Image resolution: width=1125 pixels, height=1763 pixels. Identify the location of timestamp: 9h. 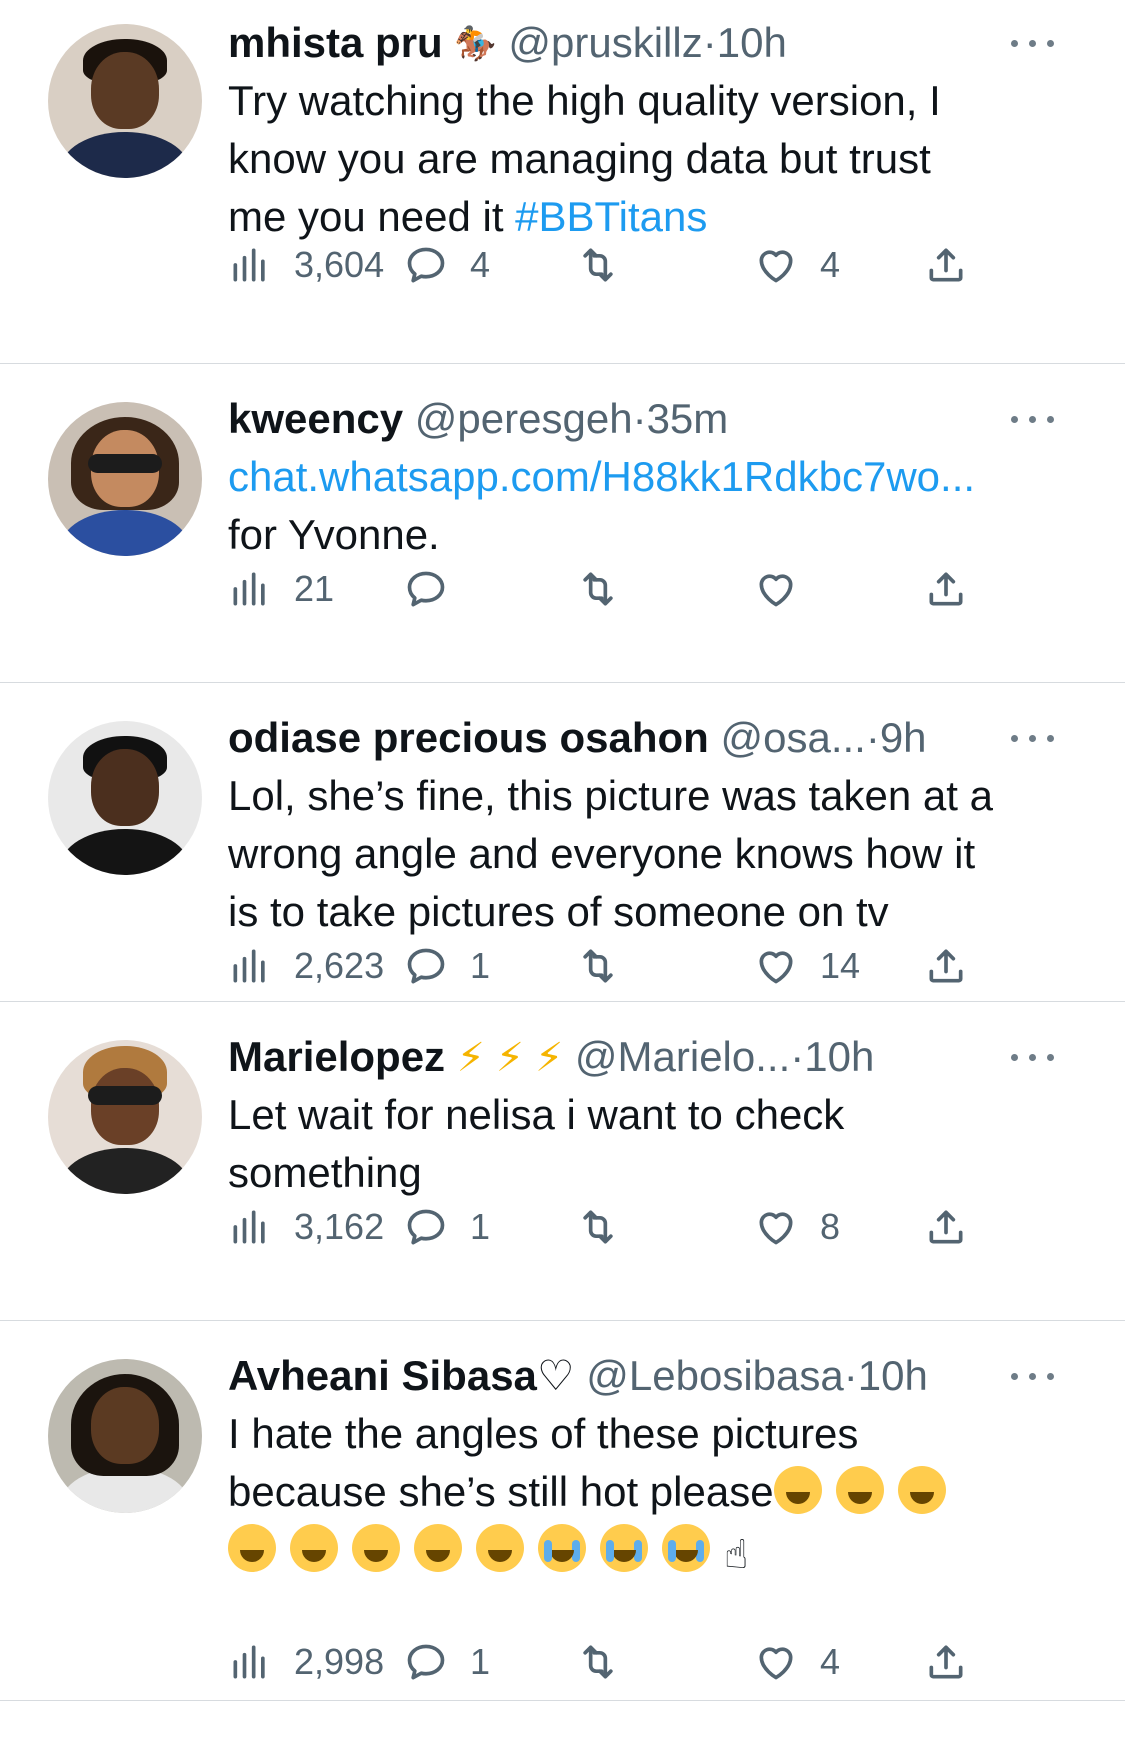
(903, 737).